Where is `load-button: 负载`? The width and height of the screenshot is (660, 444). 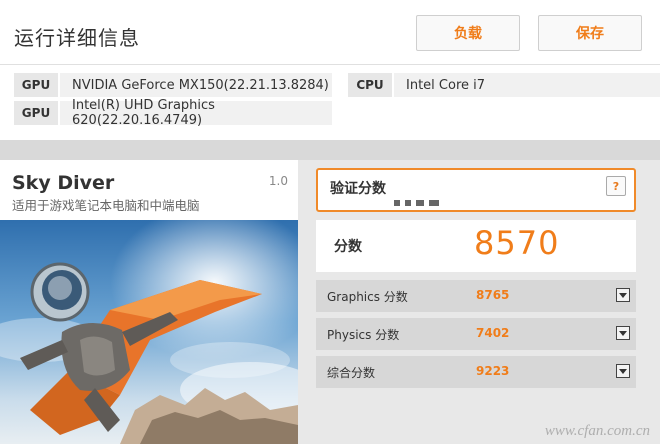 load-button: 负载 is located at coordinates (468, 33).